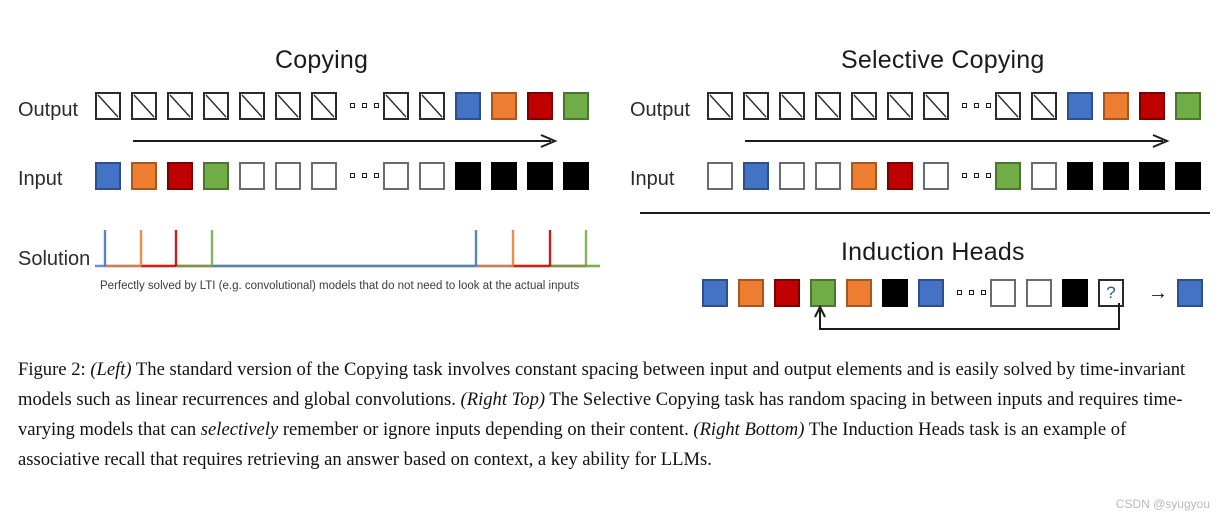 The height and width of the screenshot is (519, 1226). What do you see at coordinates (347, 249) in the screenshot?
I see `solution-signal-plot` at bounding box center [347, 249].